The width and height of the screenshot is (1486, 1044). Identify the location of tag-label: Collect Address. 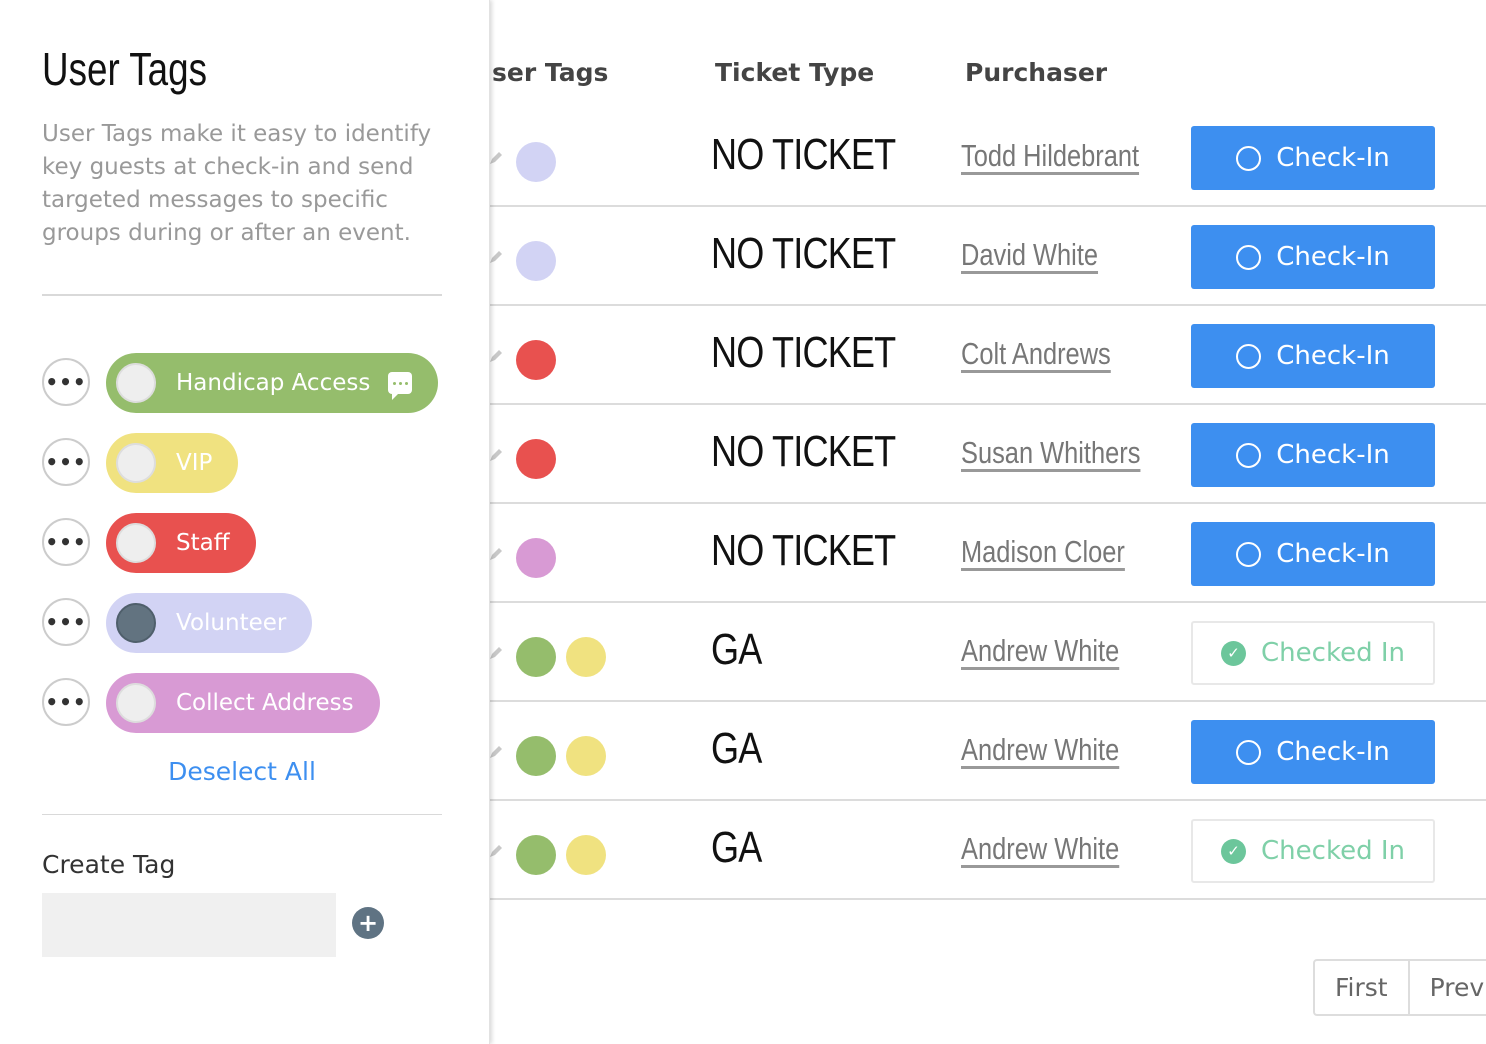
(265, 703).